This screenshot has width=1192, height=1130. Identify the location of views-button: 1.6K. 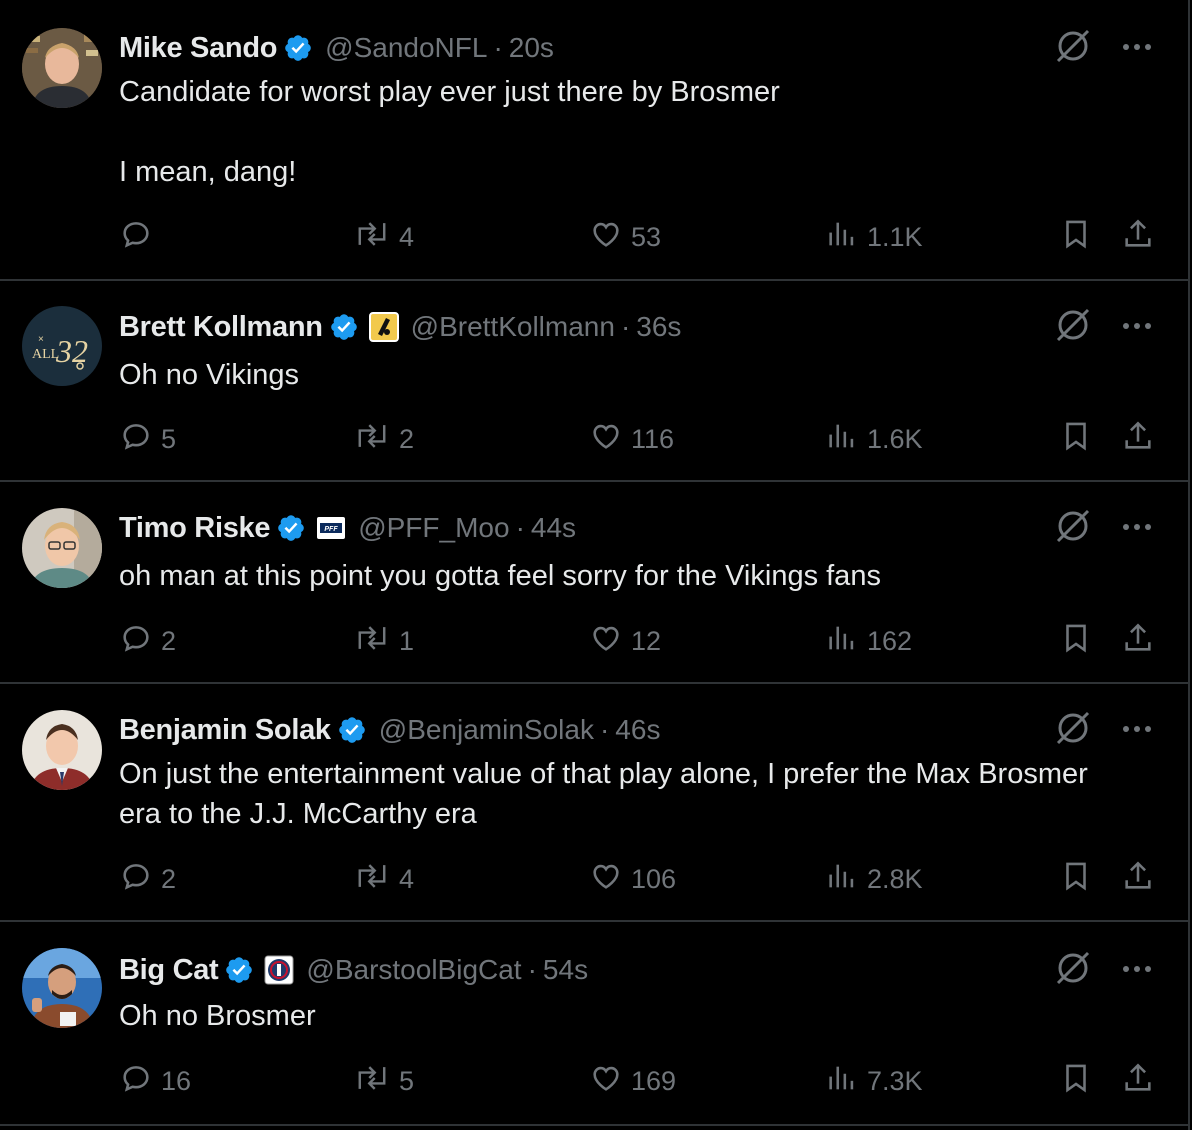
(874, 439).